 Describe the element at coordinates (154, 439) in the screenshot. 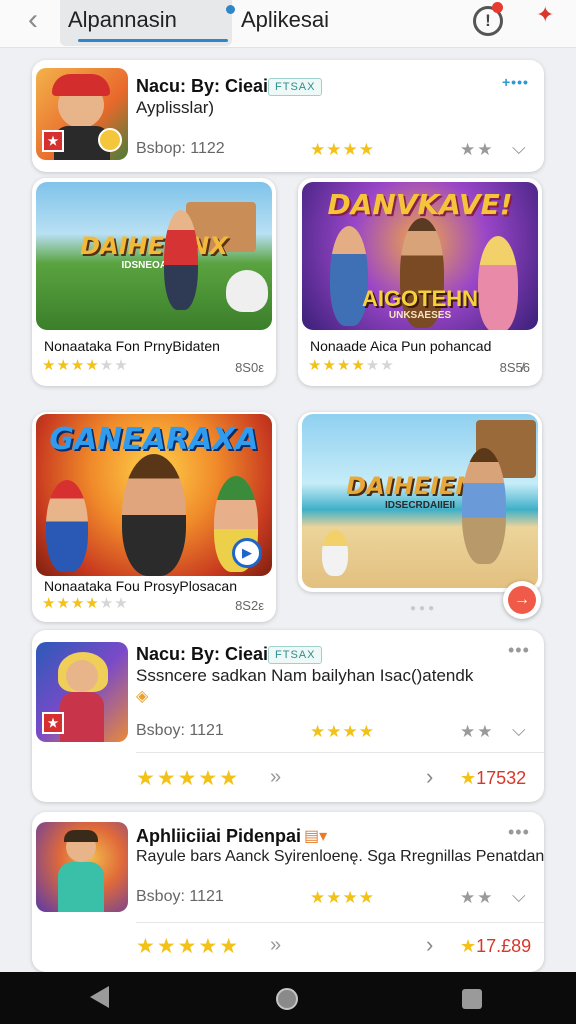

I see `game-banner-text: GANEARAXA` at that location.